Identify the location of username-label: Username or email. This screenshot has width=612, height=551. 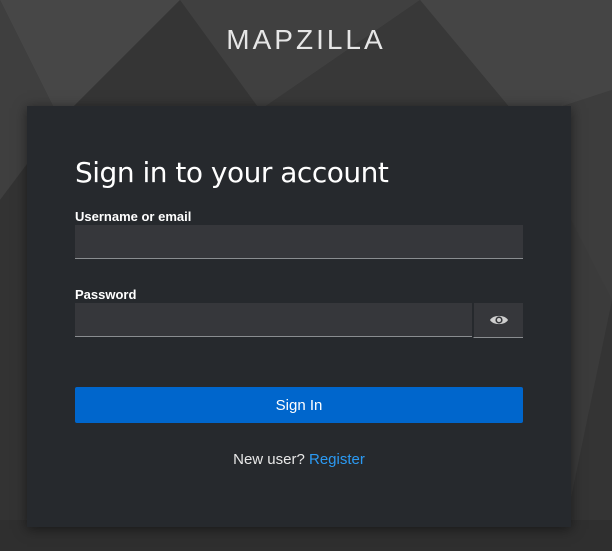
(133, 216).